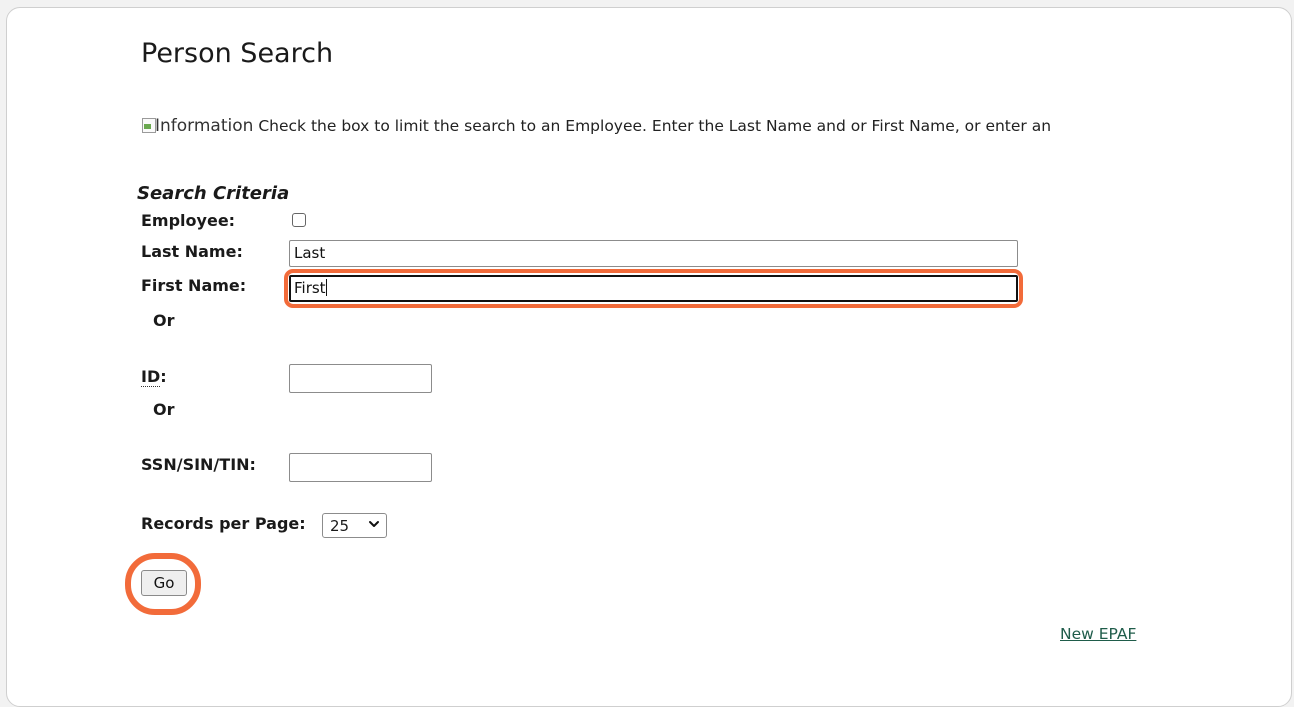 Image resolution: width=1294 pixels, height=707 pixels. I want to click on last-name-value: Last, so click(310, 253).